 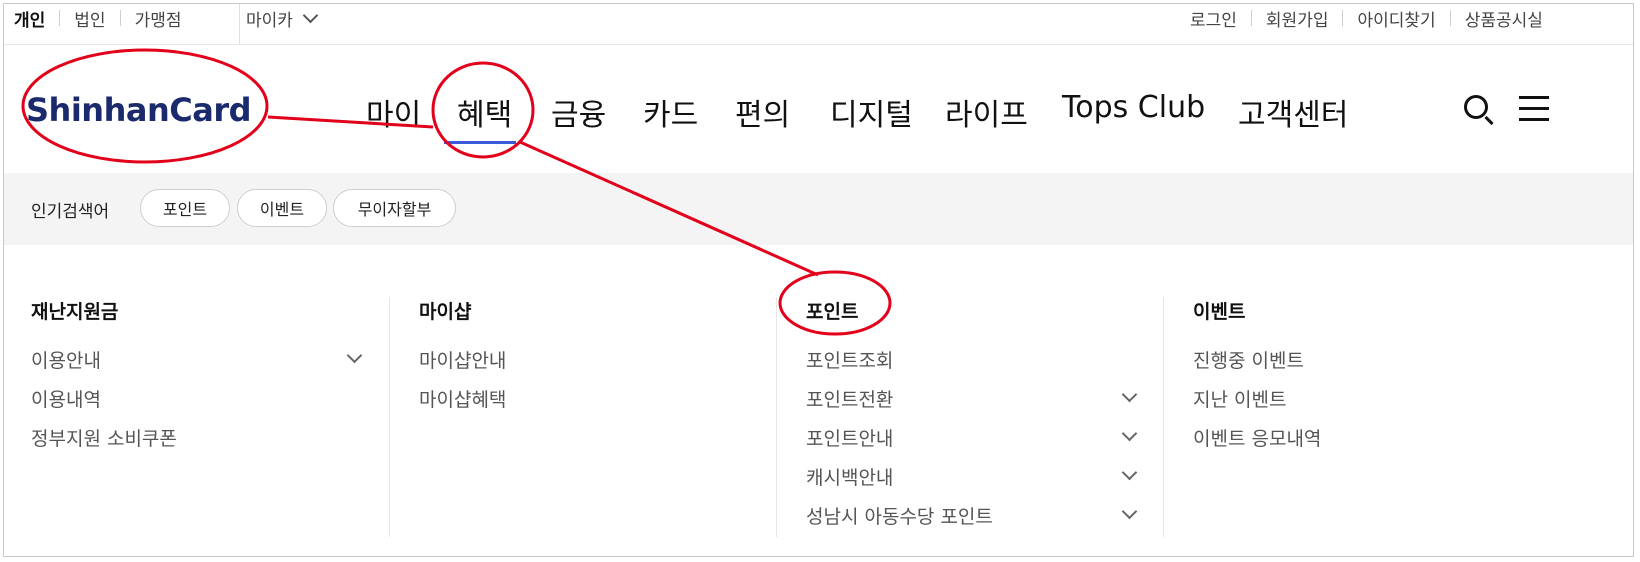 What do you see at coordinates (849, 437) in the screenshot?
I see `menu-link: 포인트안내` at bounding box center [849, 437].